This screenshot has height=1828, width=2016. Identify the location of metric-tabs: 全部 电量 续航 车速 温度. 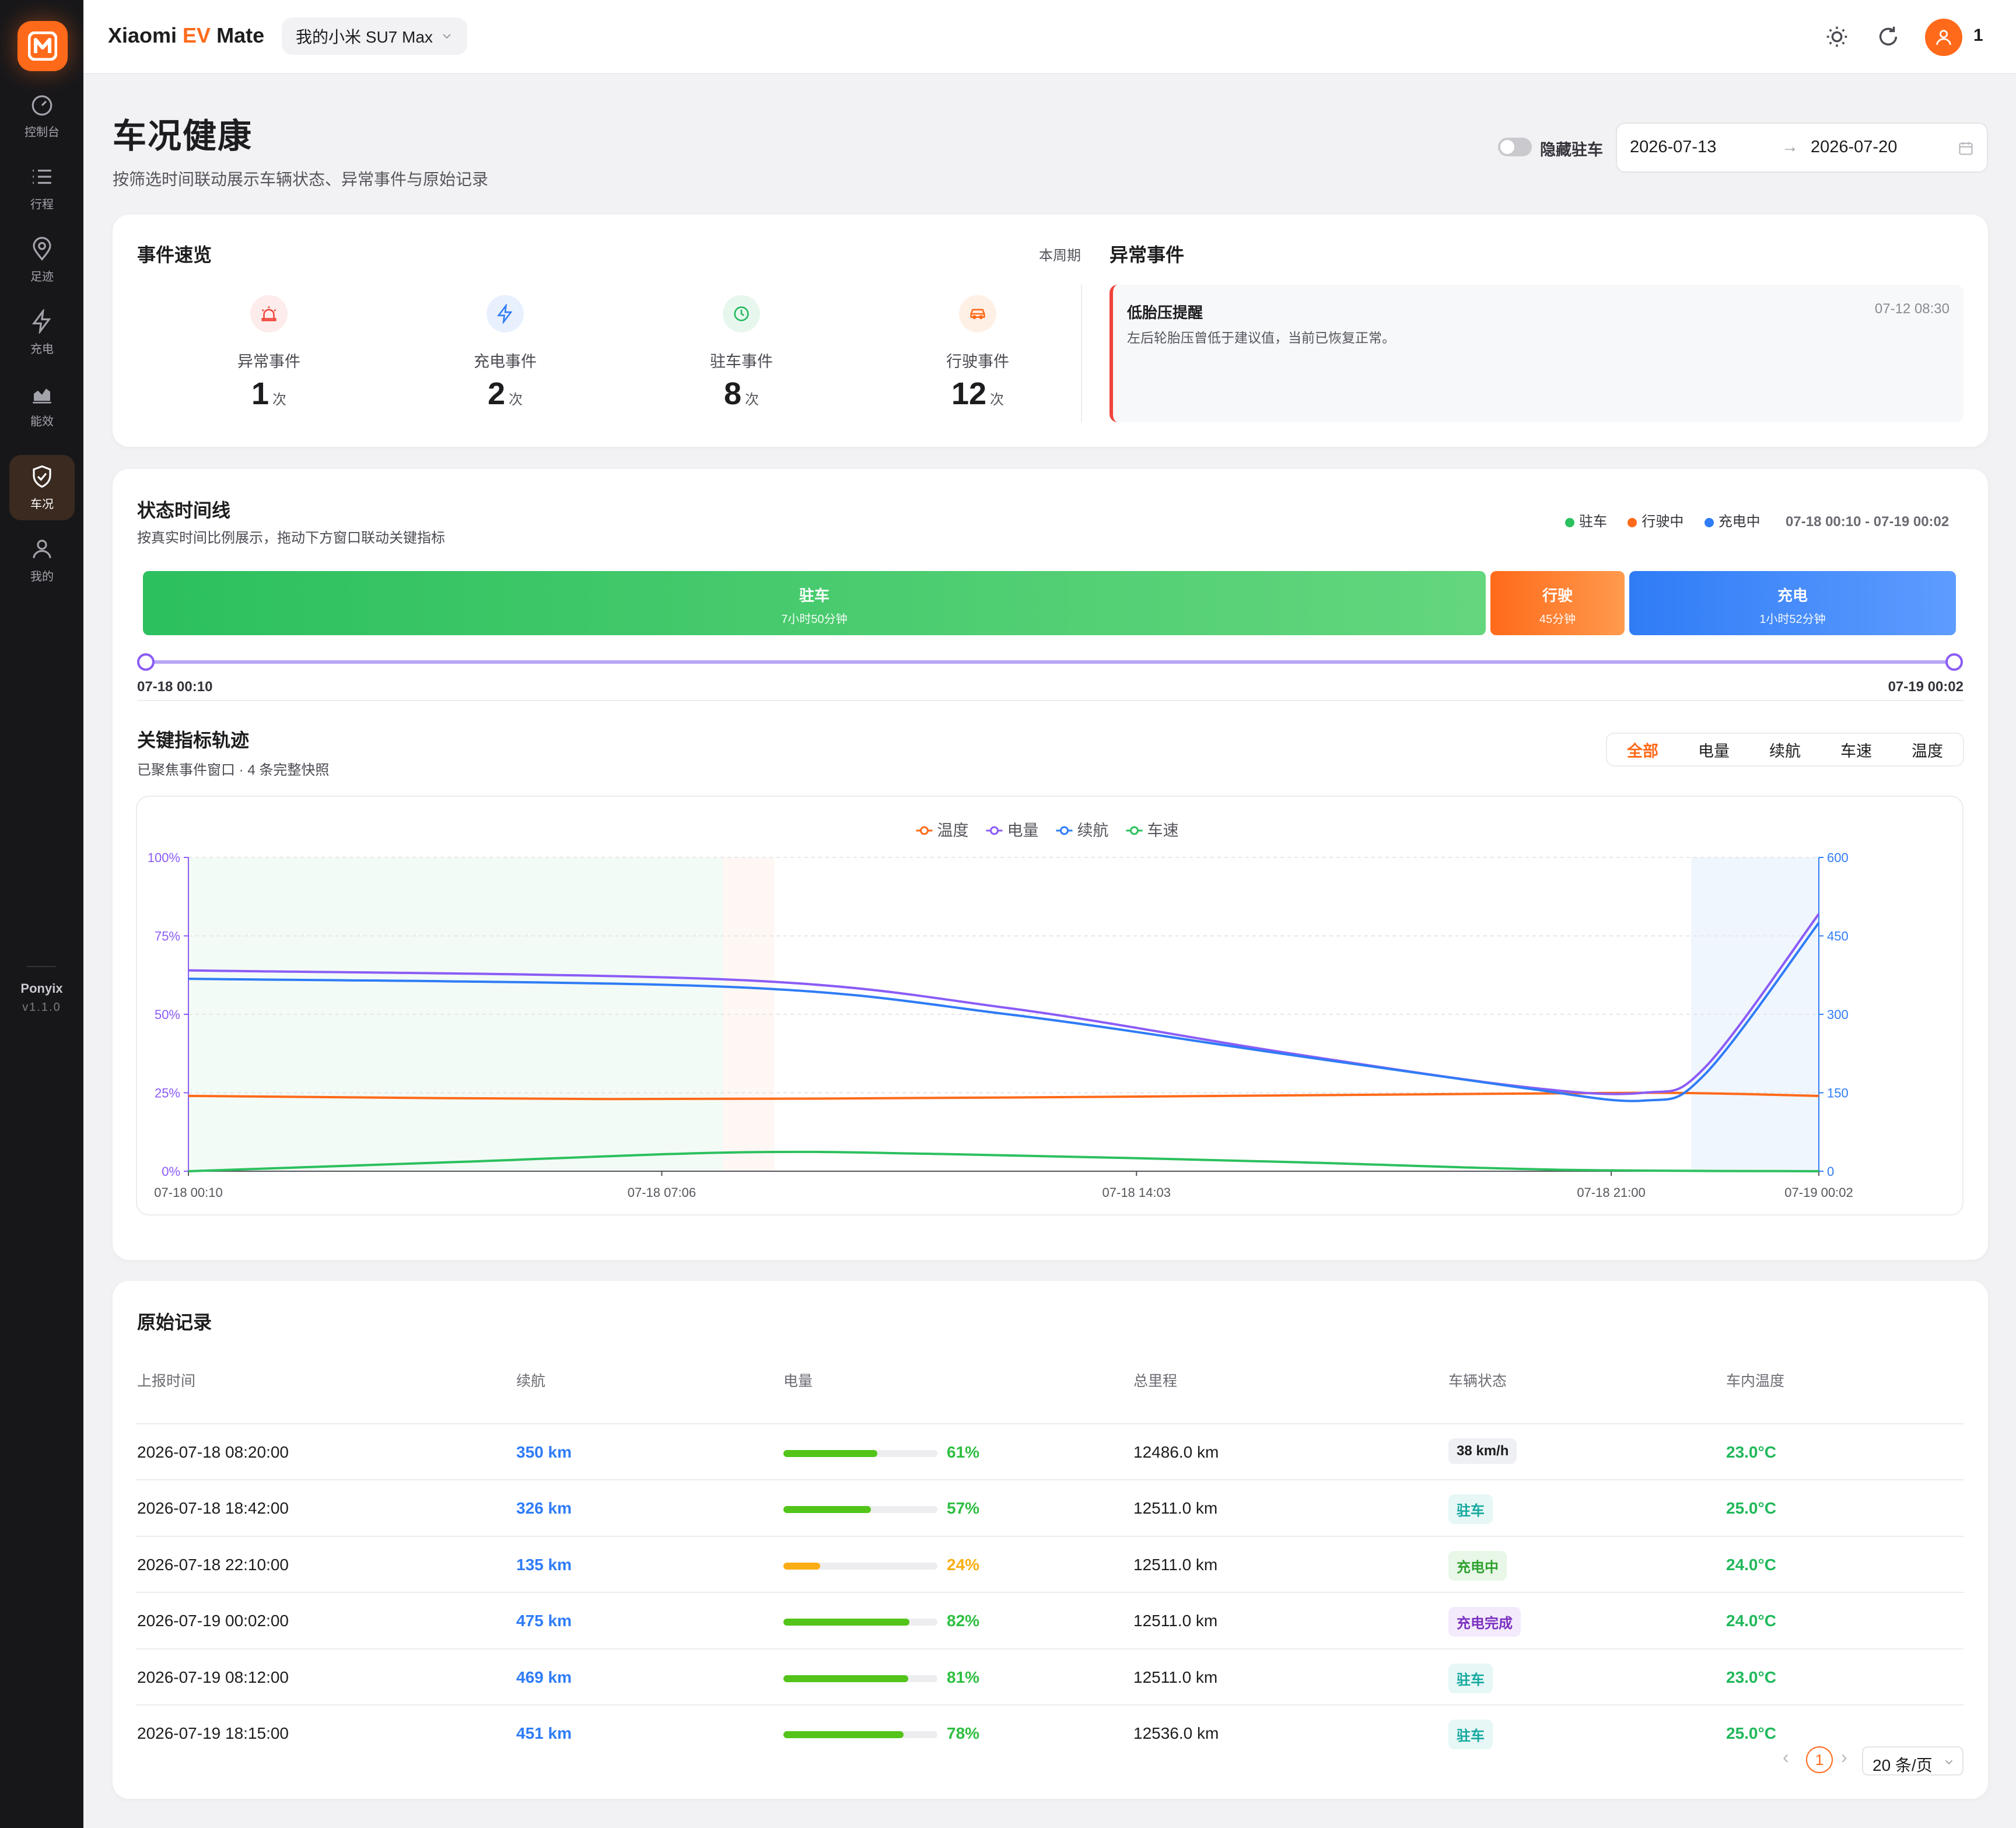
(1785, 750).